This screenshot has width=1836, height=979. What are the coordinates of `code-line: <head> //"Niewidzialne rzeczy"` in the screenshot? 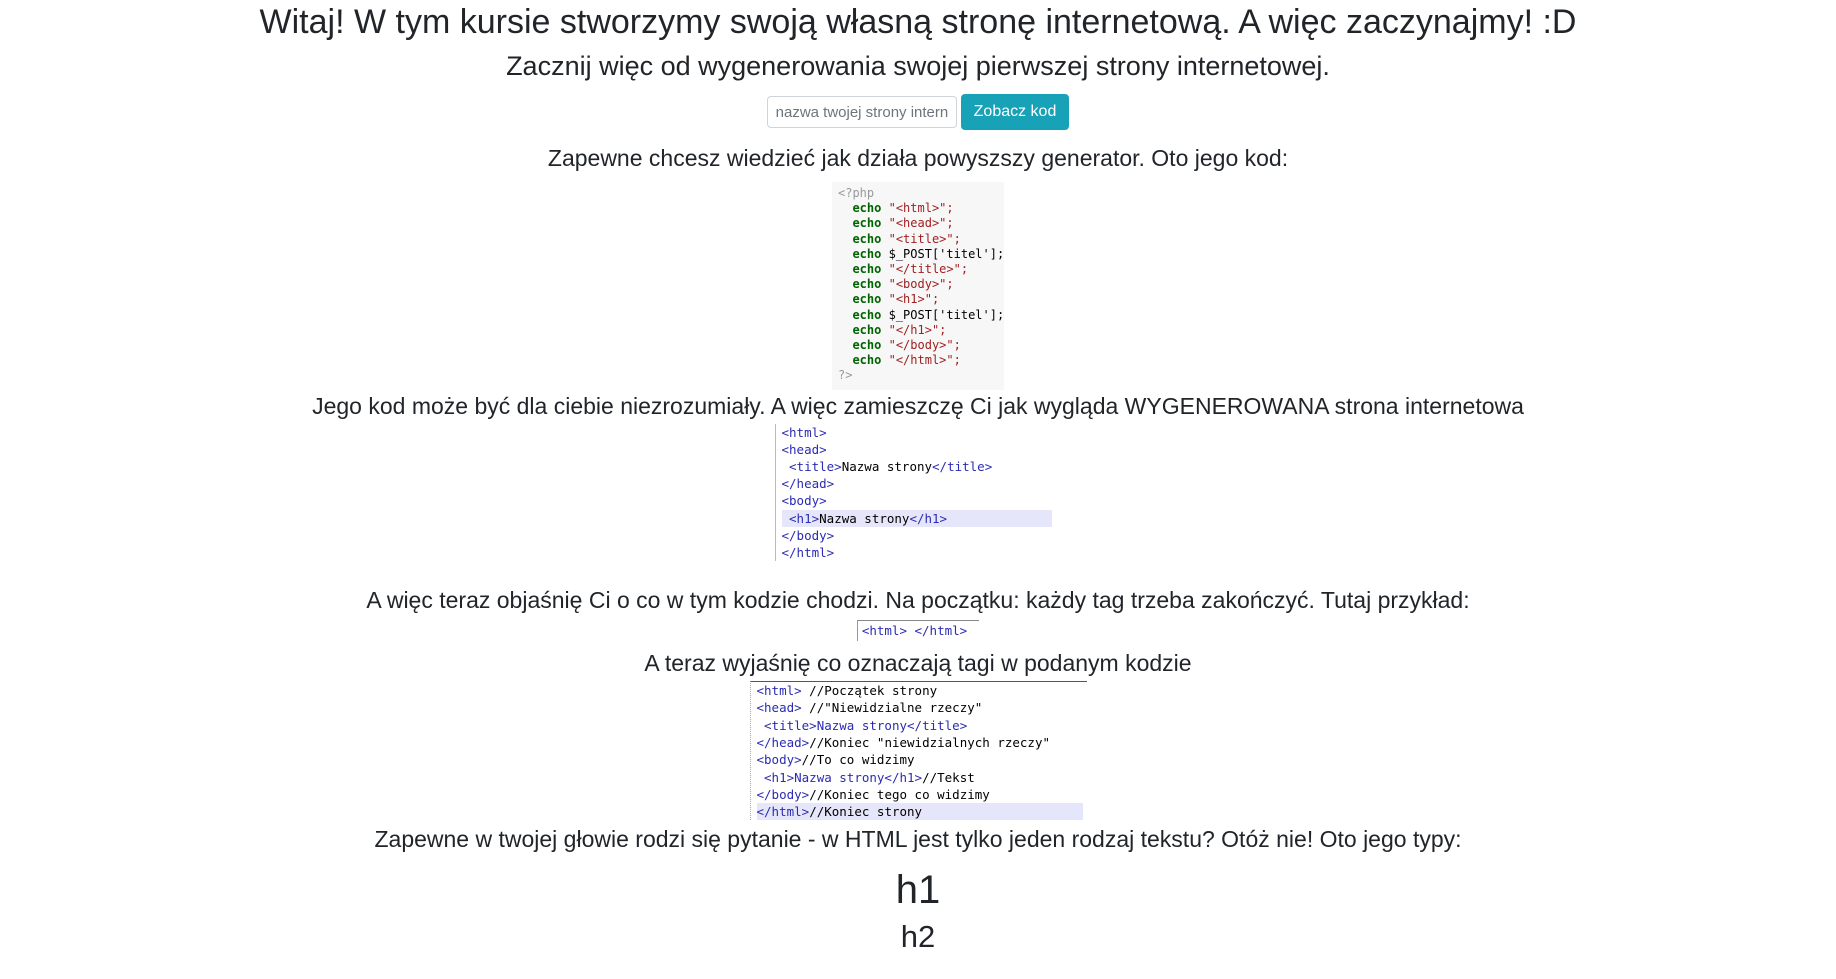 It's located at (870, 707).